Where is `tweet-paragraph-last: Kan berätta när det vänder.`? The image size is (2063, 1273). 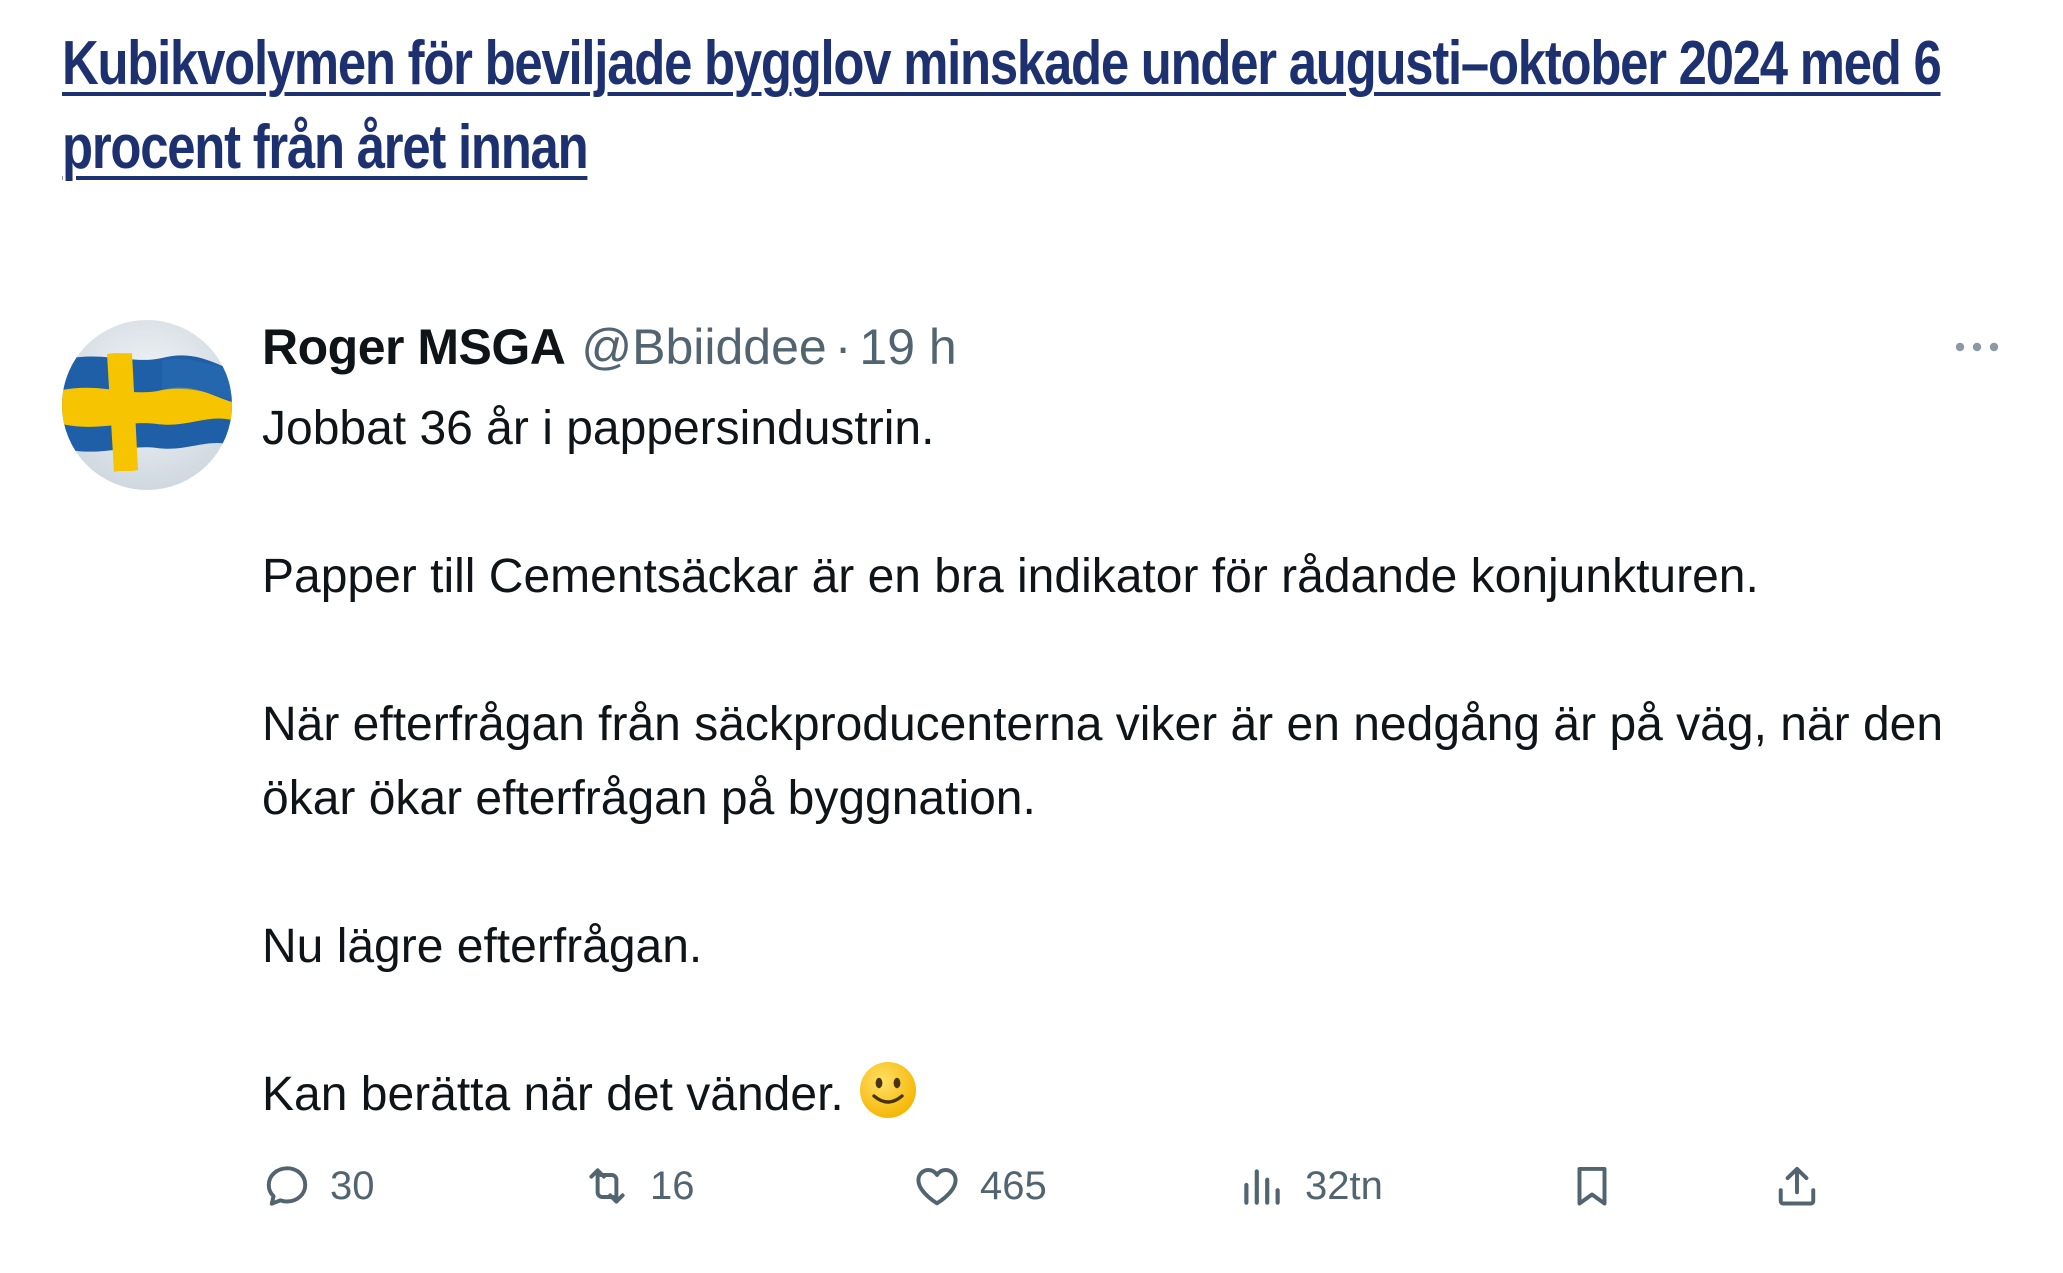
tweet-paragraph-last: Kan berätta när det vänder. is located at coordinates (1142, 1095).